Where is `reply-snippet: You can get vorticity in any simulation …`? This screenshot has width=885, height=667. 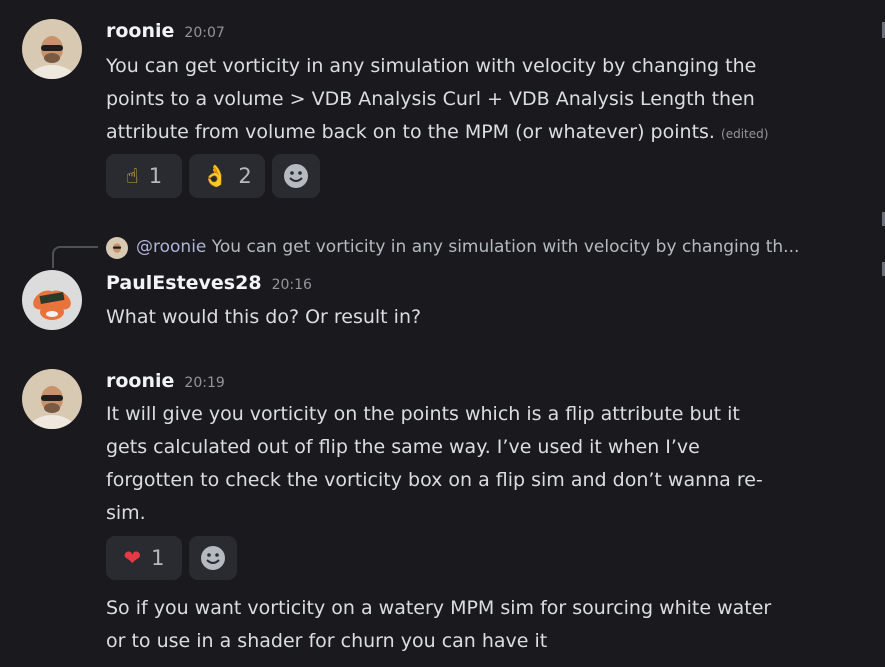 reply-snippet: You can get vorticity in any simulation … is located at coordinates (506, 247).